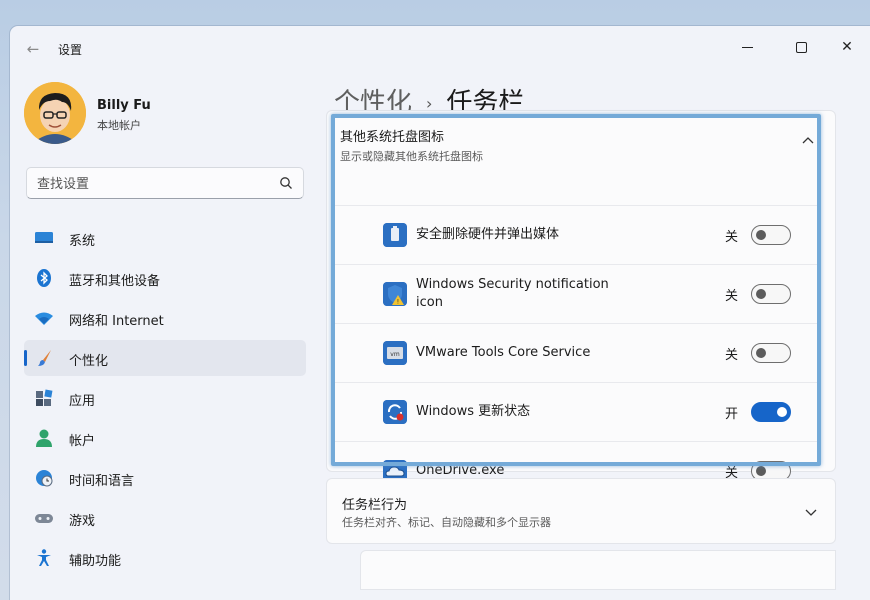  Describe the element at coordinates (411, 156) in the screenshot. I see `section-description: 显示或隐藏其他系统托盘图标` at that location.